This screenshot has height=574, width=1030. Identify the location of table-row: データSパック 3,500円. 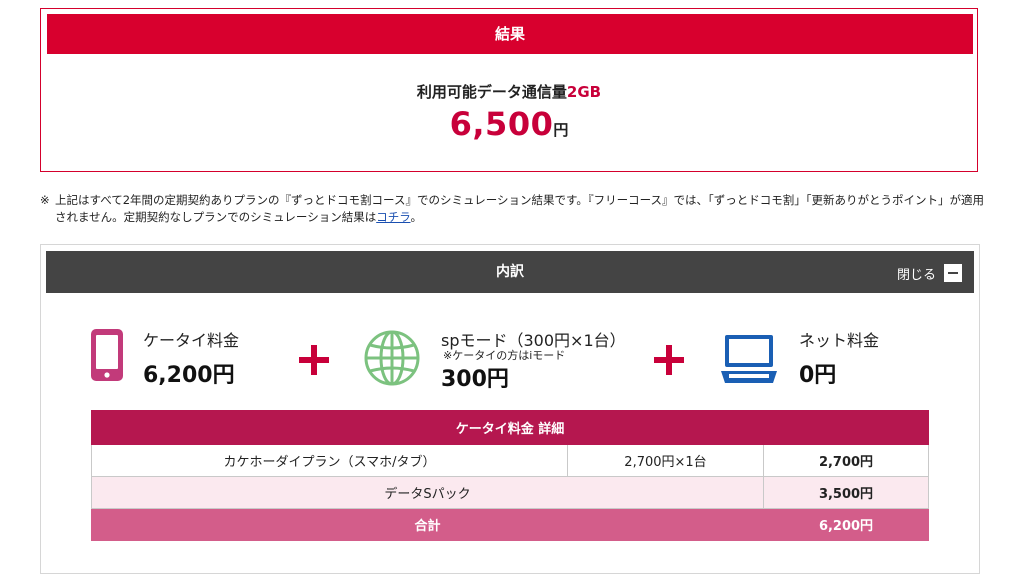
(510, 492).